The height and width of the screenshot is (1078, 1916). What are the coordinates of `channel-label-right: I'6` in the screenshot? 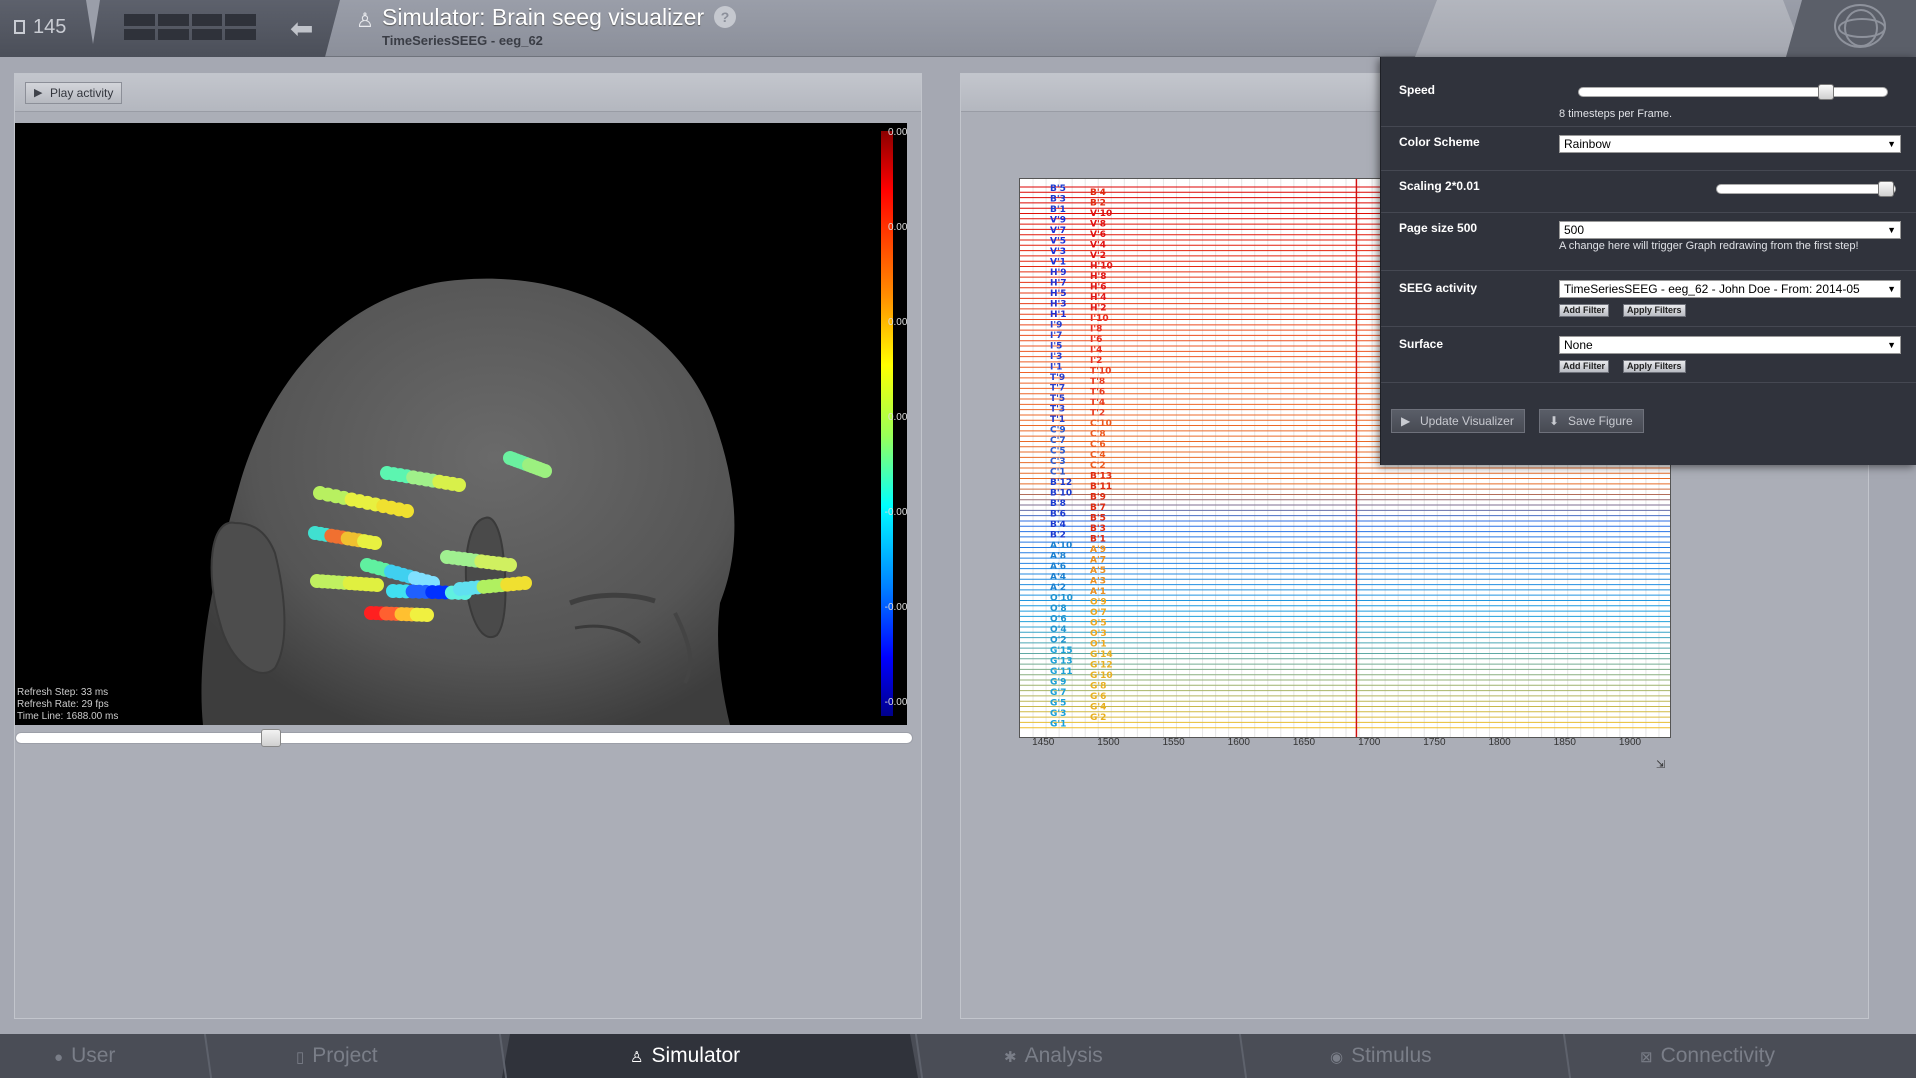 It's located at (1096, 340).